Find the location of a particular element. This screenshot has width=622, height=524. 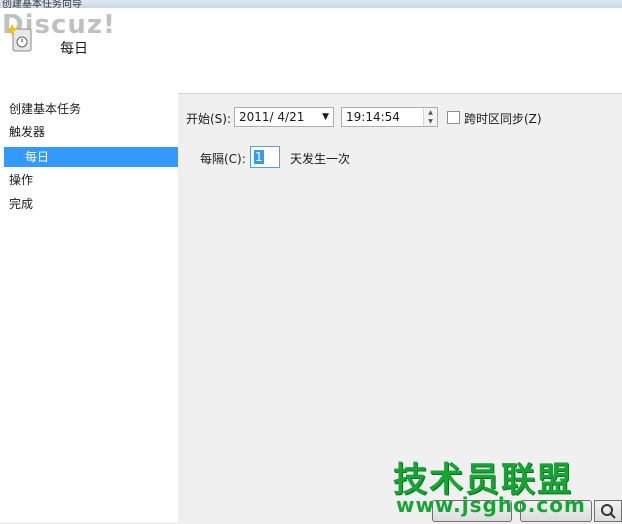

recur-suffix: 天发生一次 is located at coordinates (320, 159).